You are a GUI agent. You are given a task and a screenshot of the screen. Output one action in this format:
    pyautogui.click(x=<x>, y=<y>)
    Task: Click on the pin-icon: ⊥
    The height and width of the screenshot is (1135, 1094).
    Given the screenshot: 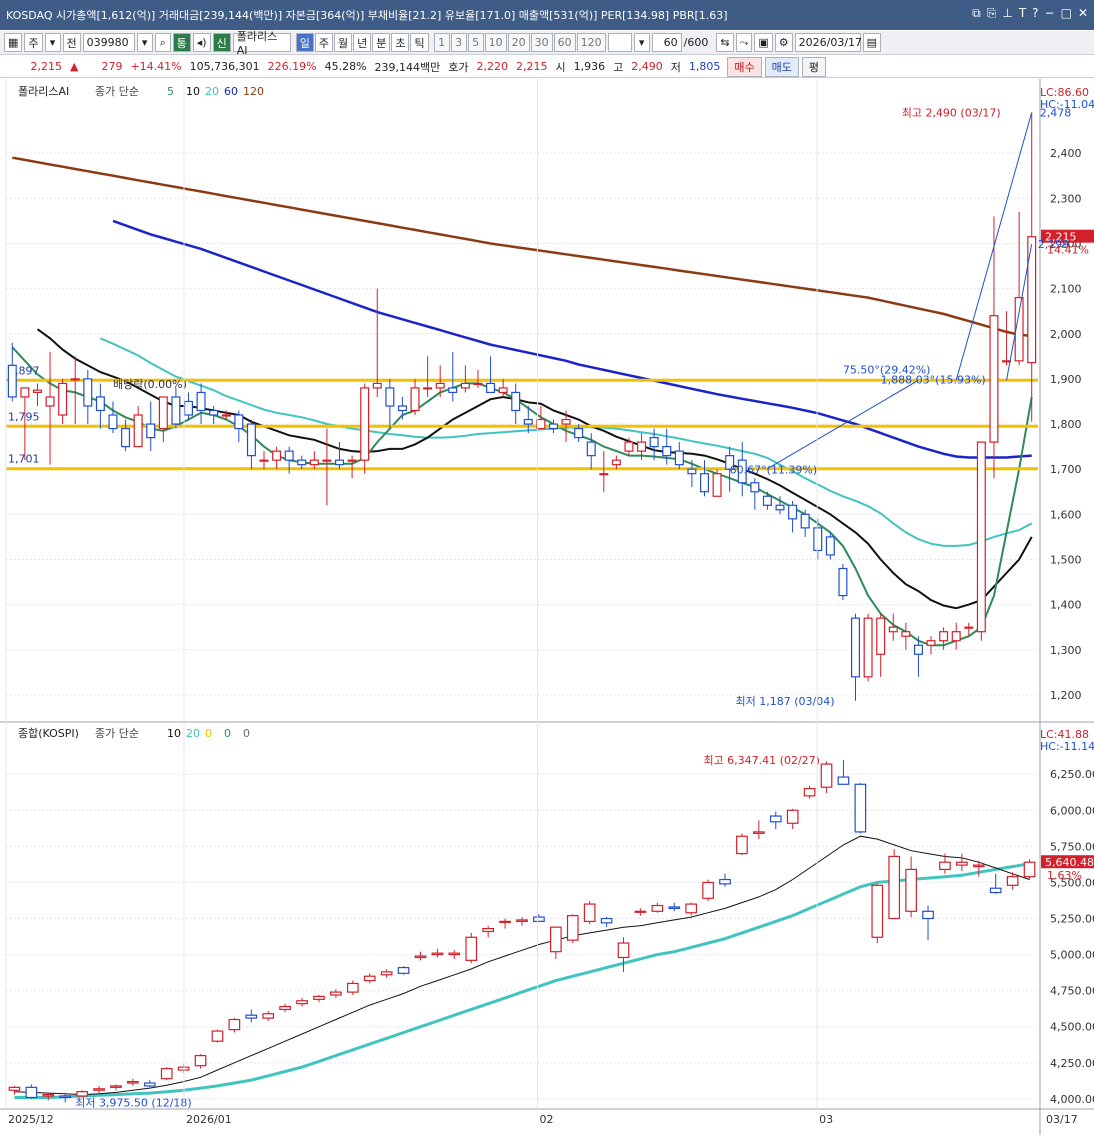 What is the action you would take?
    pyautogui.click(x=1007, y=13)
    